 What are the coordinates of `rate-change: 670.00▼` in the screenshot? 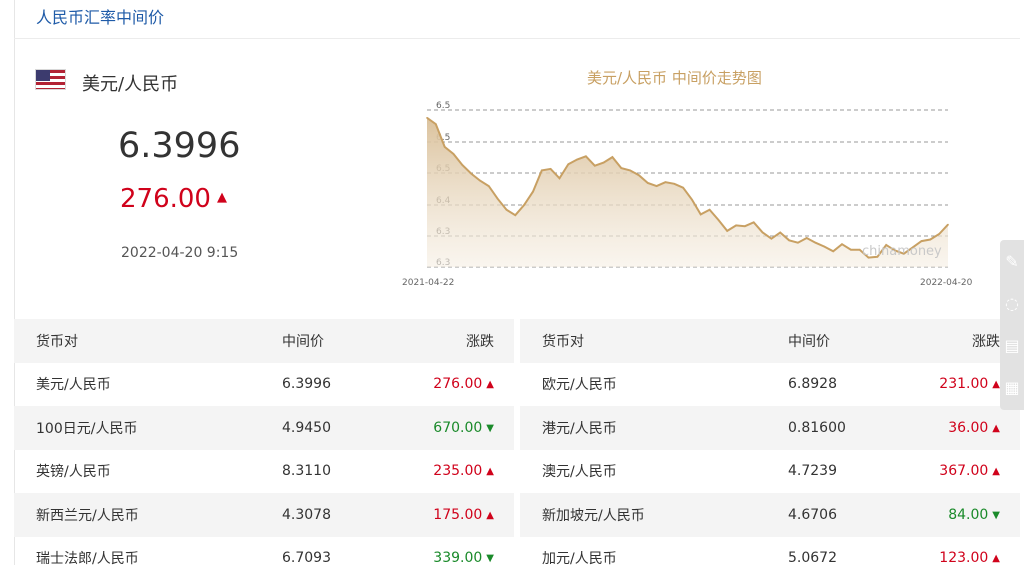 It's located at (454, 428).